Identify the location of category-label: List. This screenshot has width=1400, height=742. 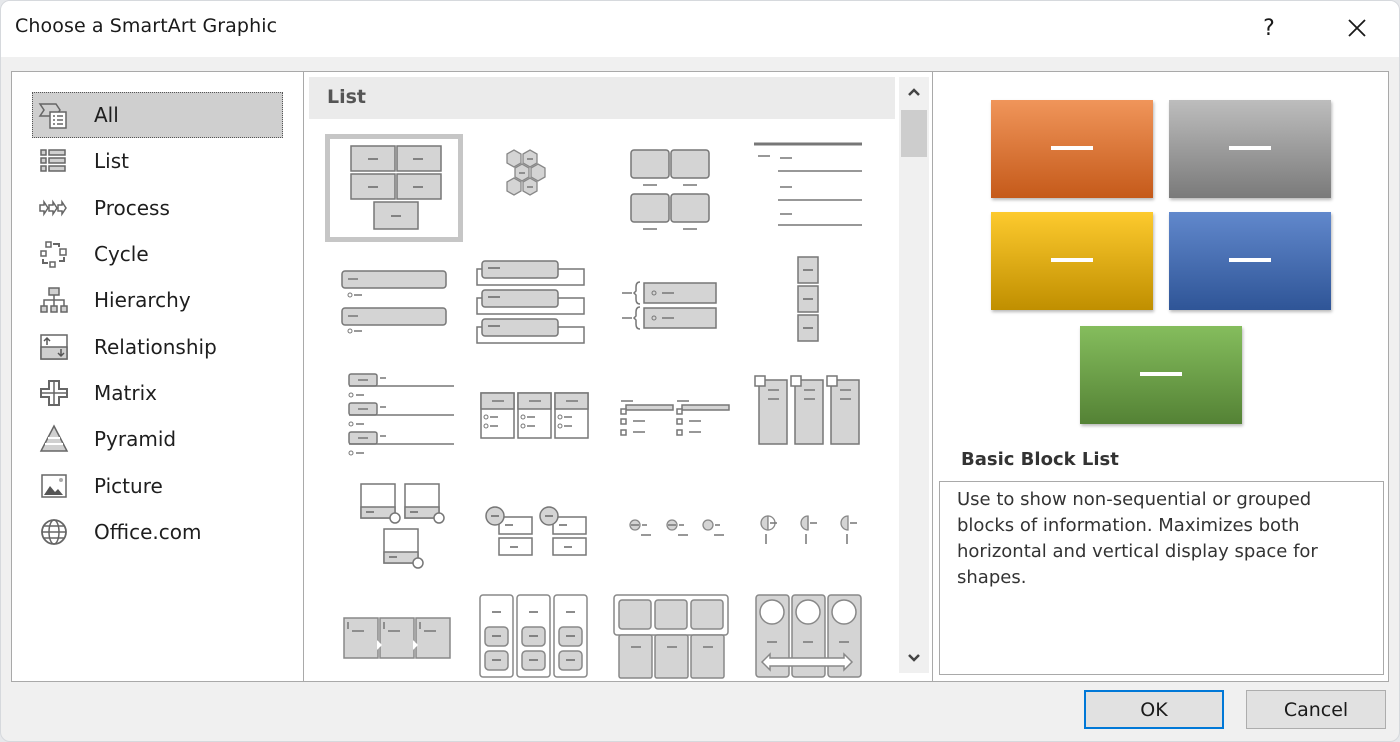
(111, 161).